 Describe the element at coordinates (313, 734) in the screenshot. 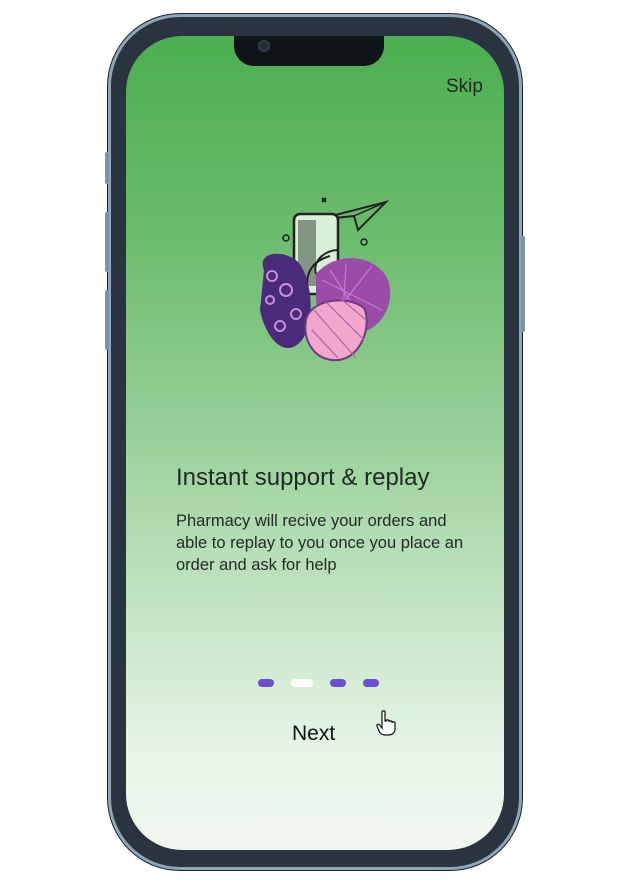

I see `next-button: Next` at that location.